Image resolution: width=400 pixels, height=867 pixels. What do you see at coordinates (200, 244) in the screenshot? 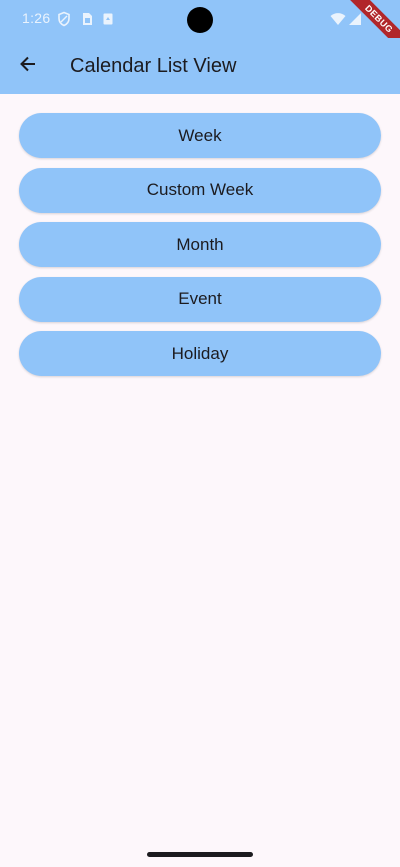
I see `month-button: Month` at bounding box center [200, 244].